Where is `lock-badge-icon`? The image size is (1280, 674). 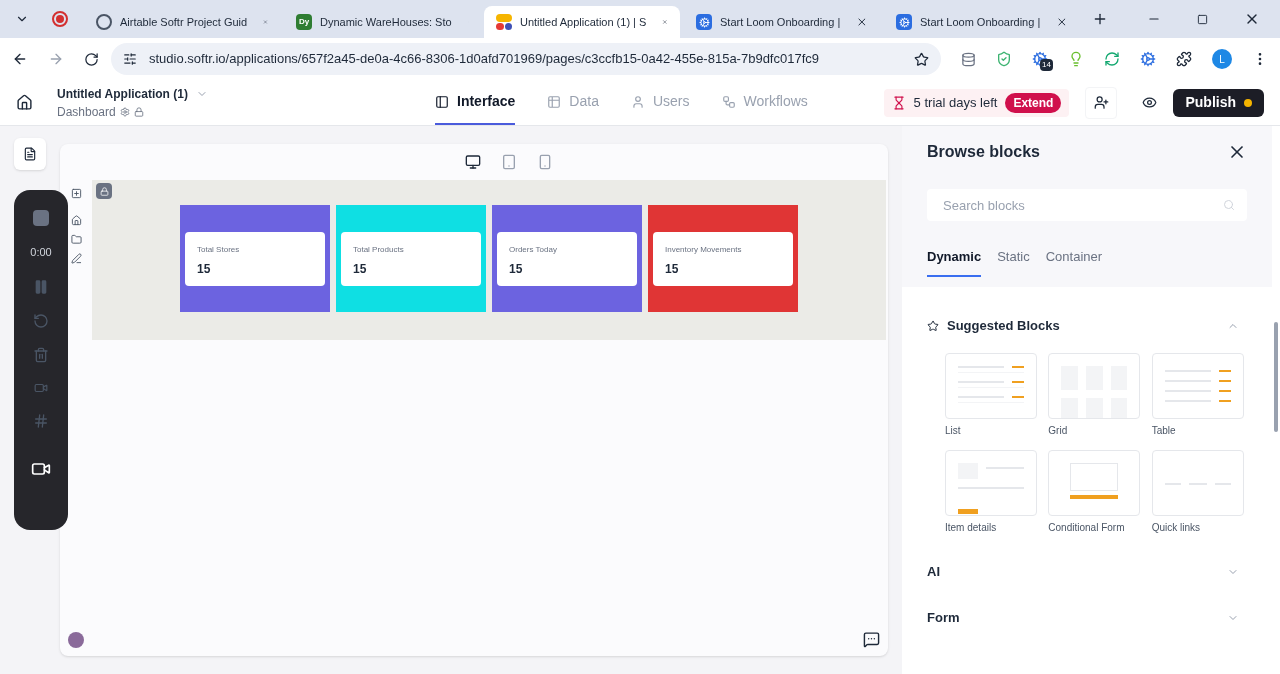
lock-badge-icon is located at coordinates (104, 191).